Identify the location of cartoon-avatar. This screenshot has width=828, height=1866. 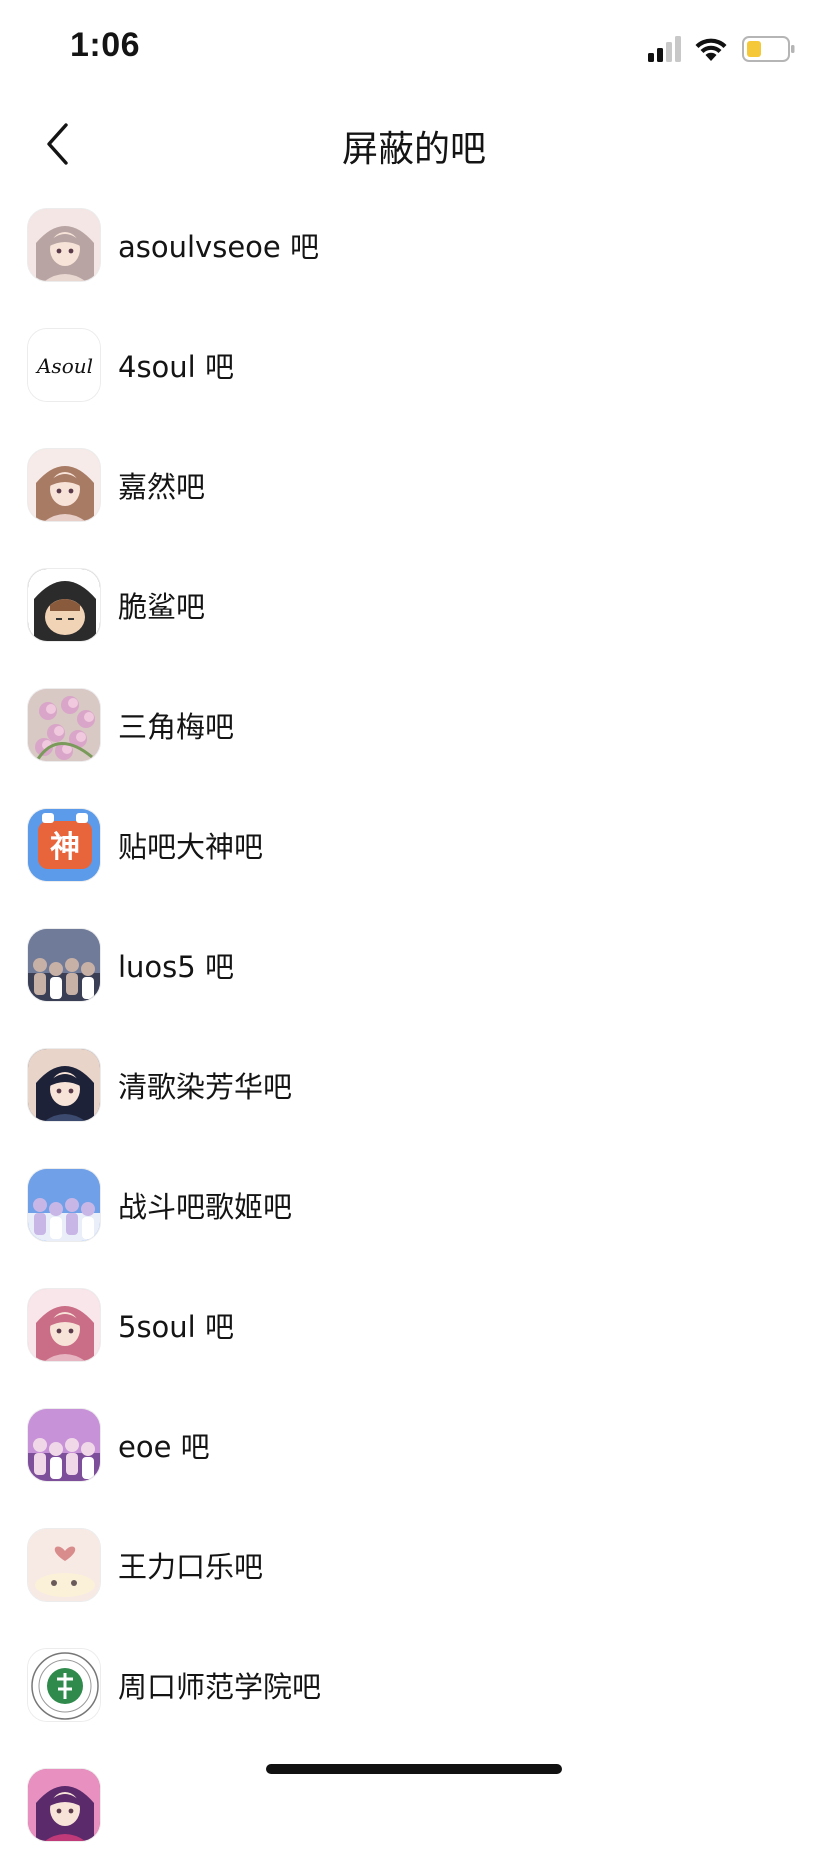
(64, 1565).